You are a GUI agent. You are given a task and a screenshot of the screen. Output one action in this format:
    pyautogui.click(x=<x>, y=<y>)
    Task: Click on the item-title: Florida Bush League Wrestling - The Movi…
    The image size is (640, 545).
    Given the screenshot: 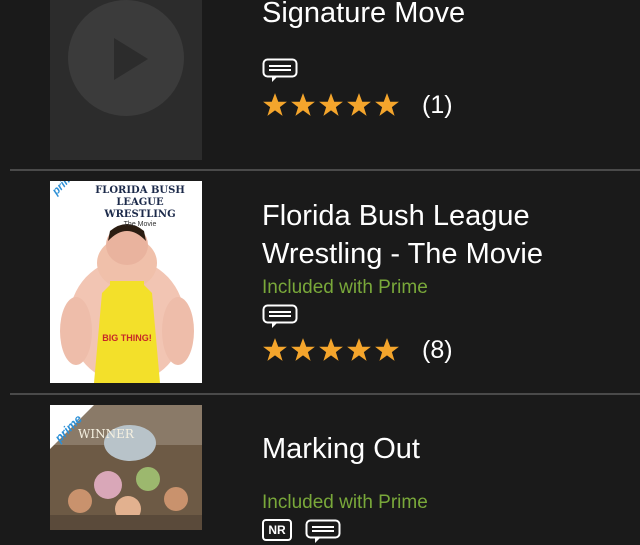 What is the action you would take?
    pyautogui.click(x=441, y=235)
    